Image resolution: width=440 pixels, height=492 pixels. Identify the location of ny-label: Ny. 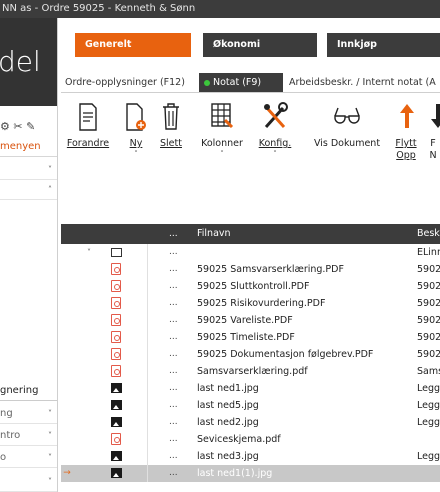
(136, 143).